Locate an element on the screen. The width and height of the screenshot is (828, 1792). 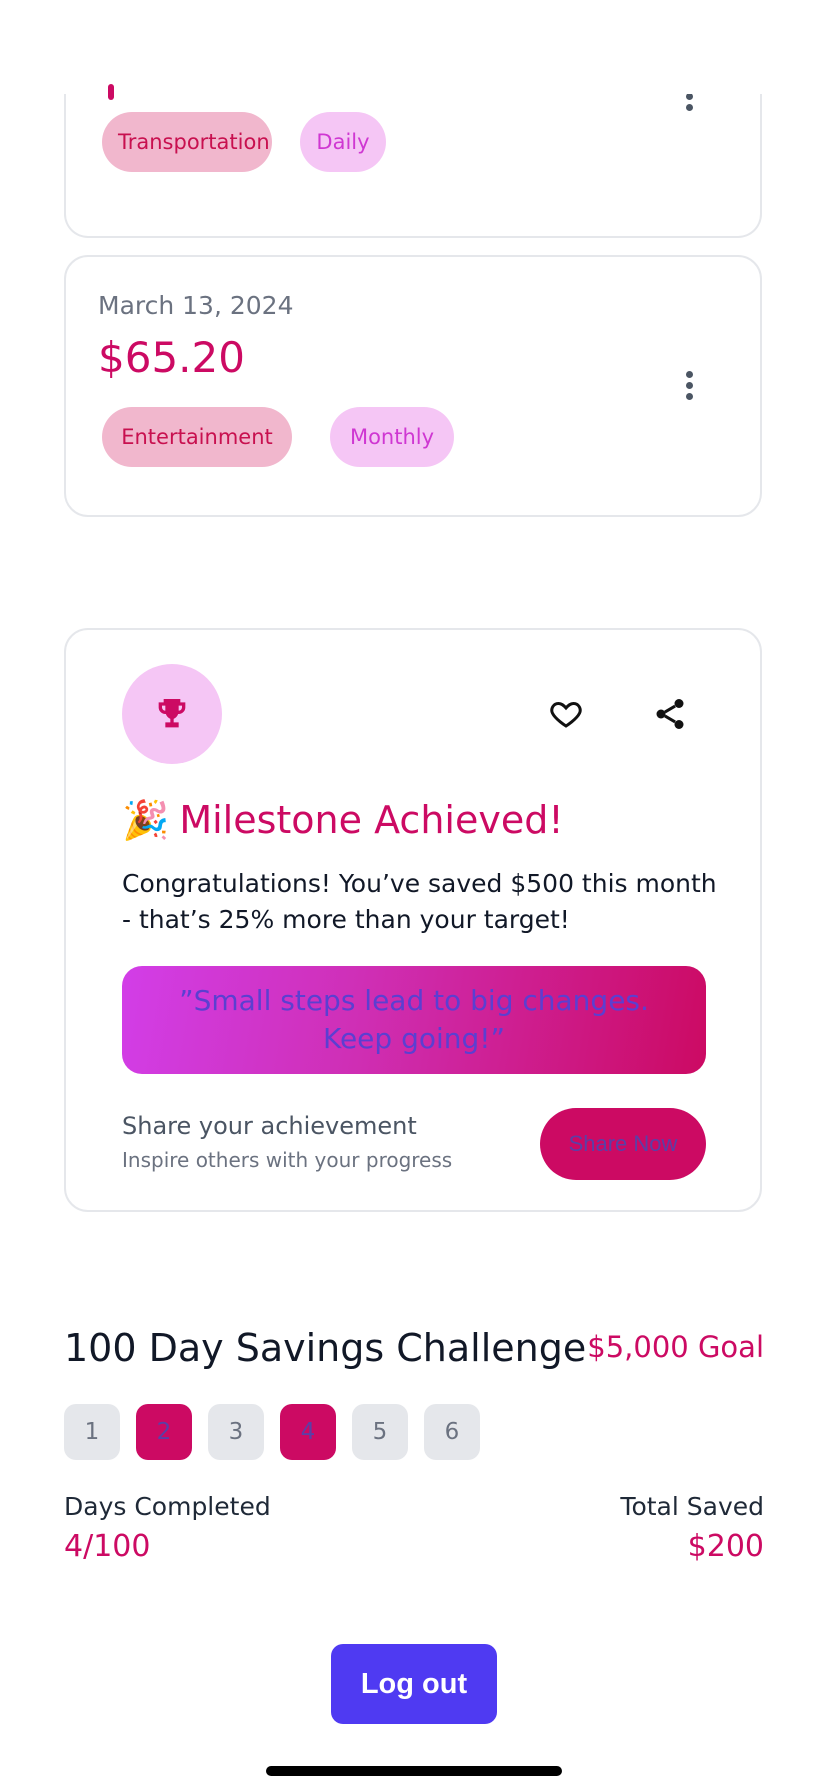
total-saved-value: $200 is located at coordinates (725, 1546).